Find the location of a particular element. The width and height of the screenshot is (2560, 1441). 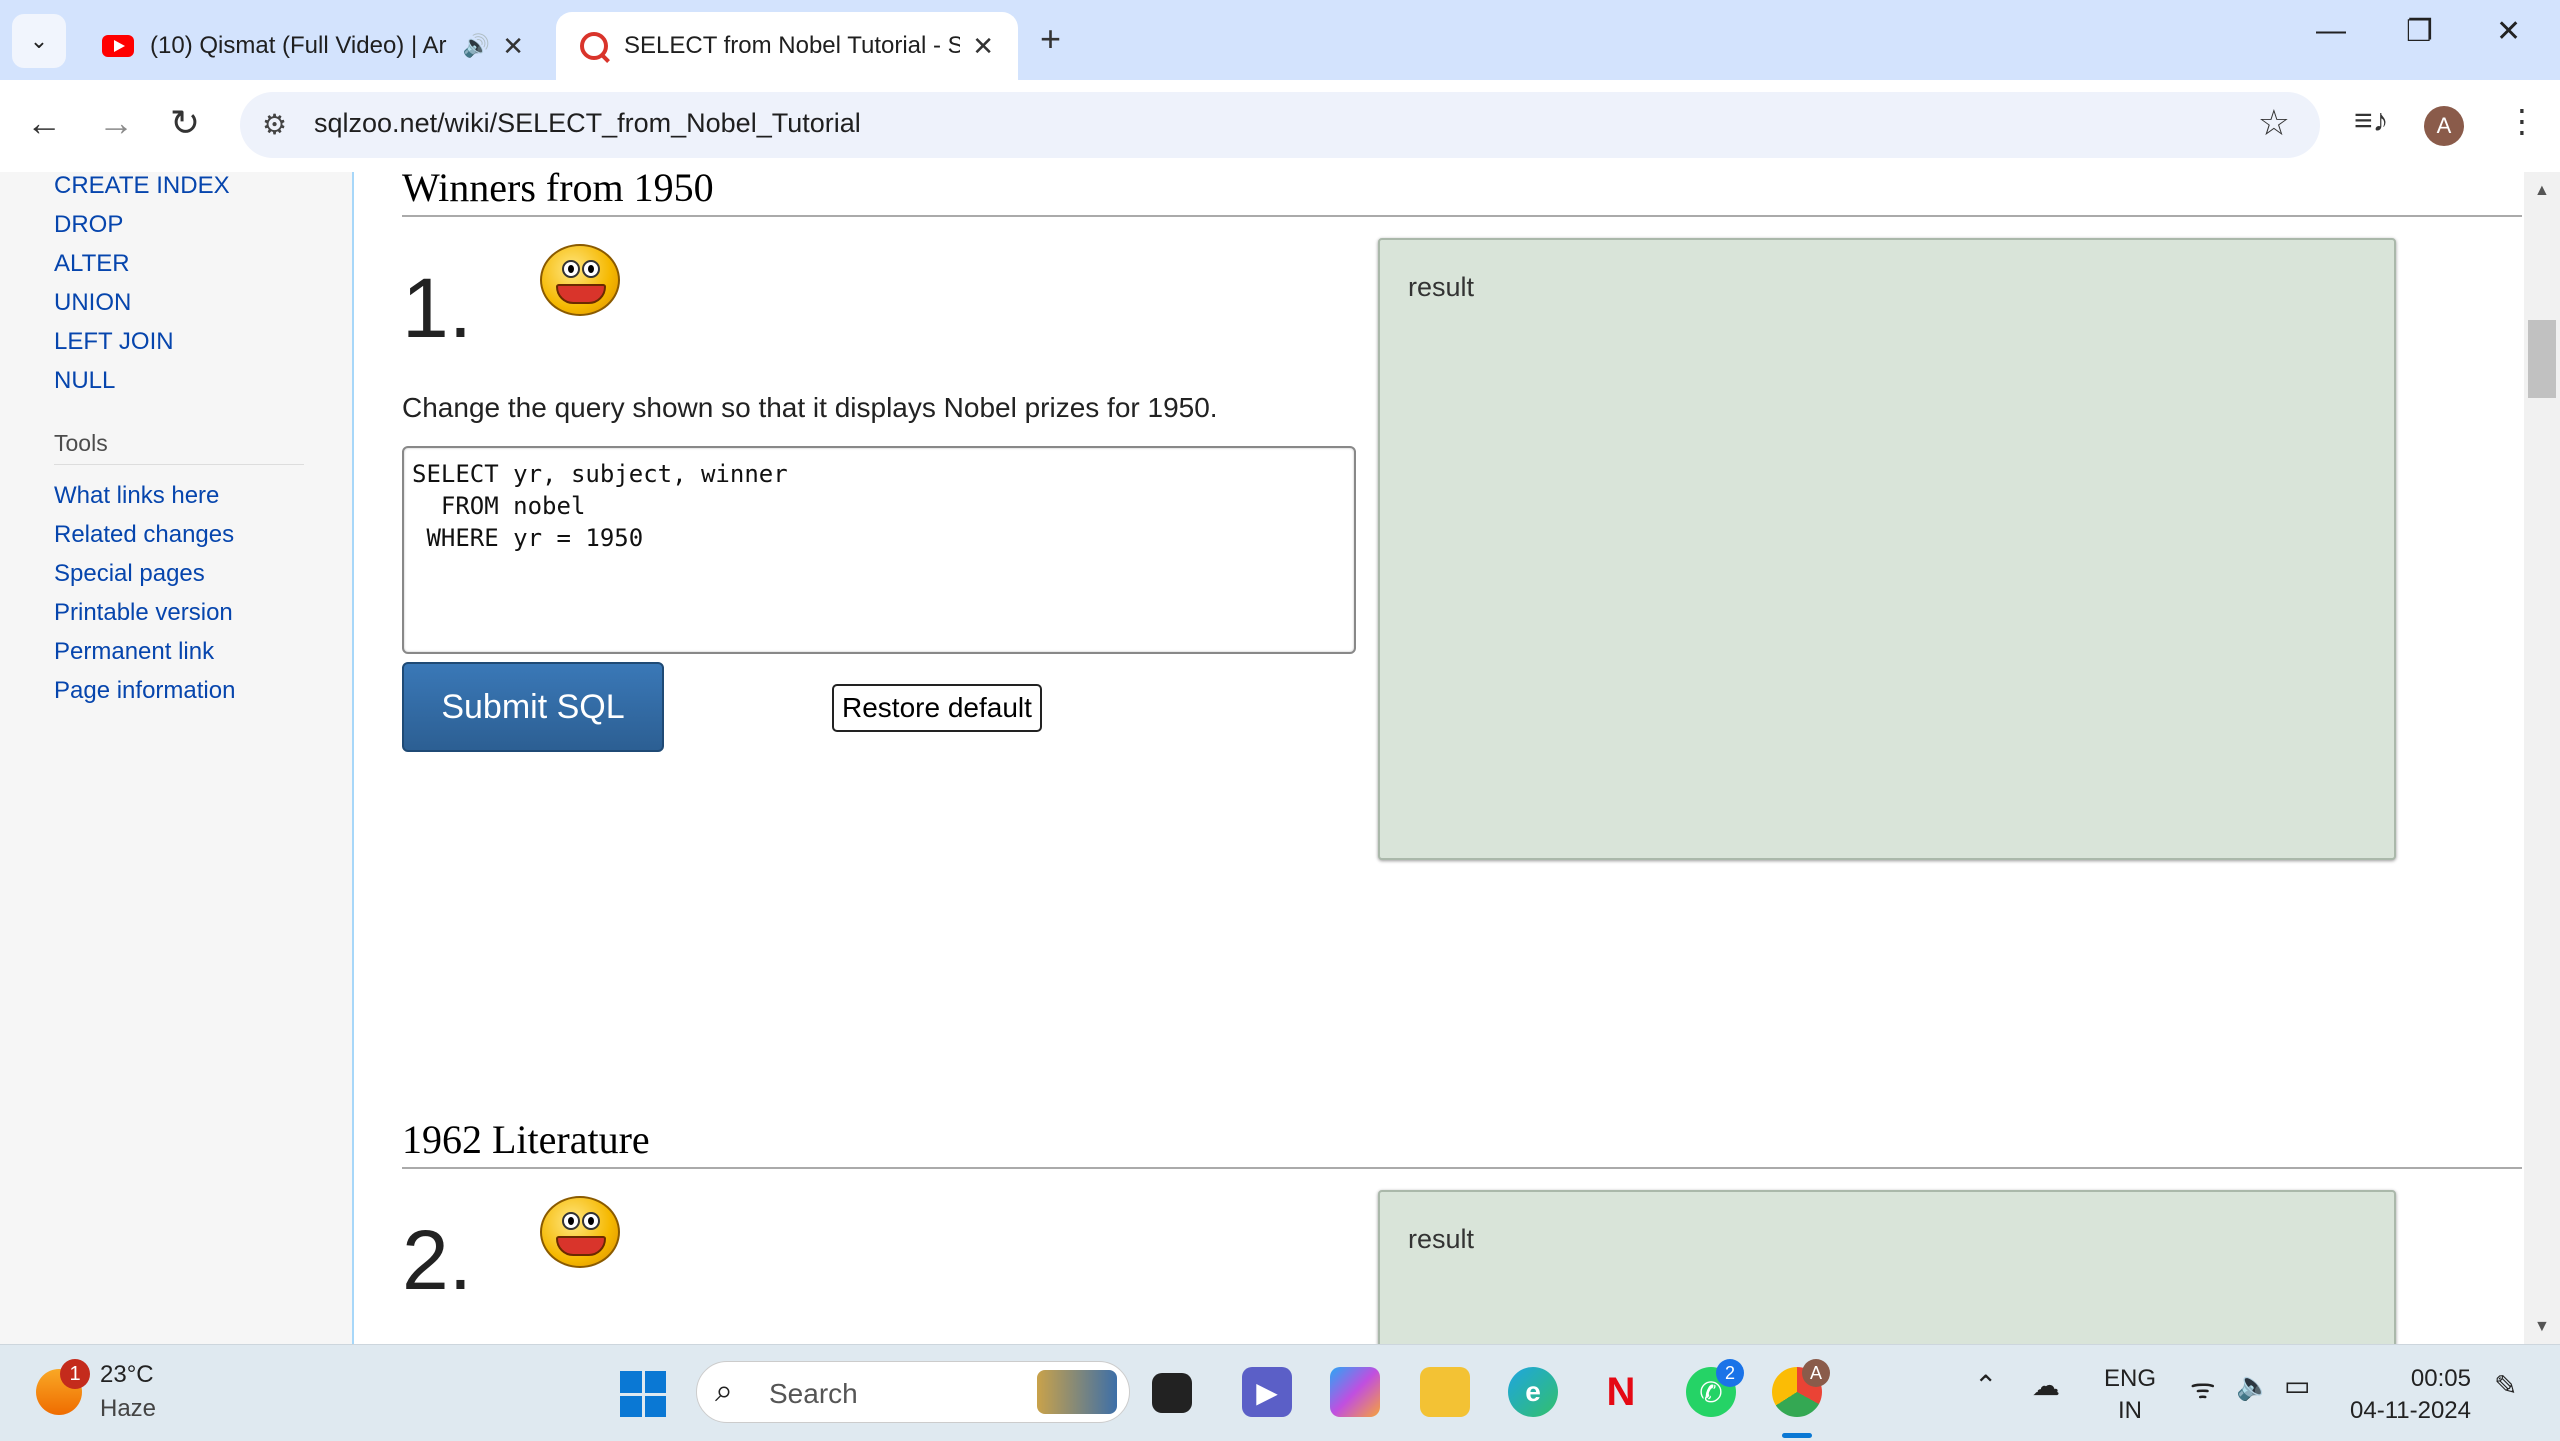

region-code: IN is located at coordinates (2130, 1410).